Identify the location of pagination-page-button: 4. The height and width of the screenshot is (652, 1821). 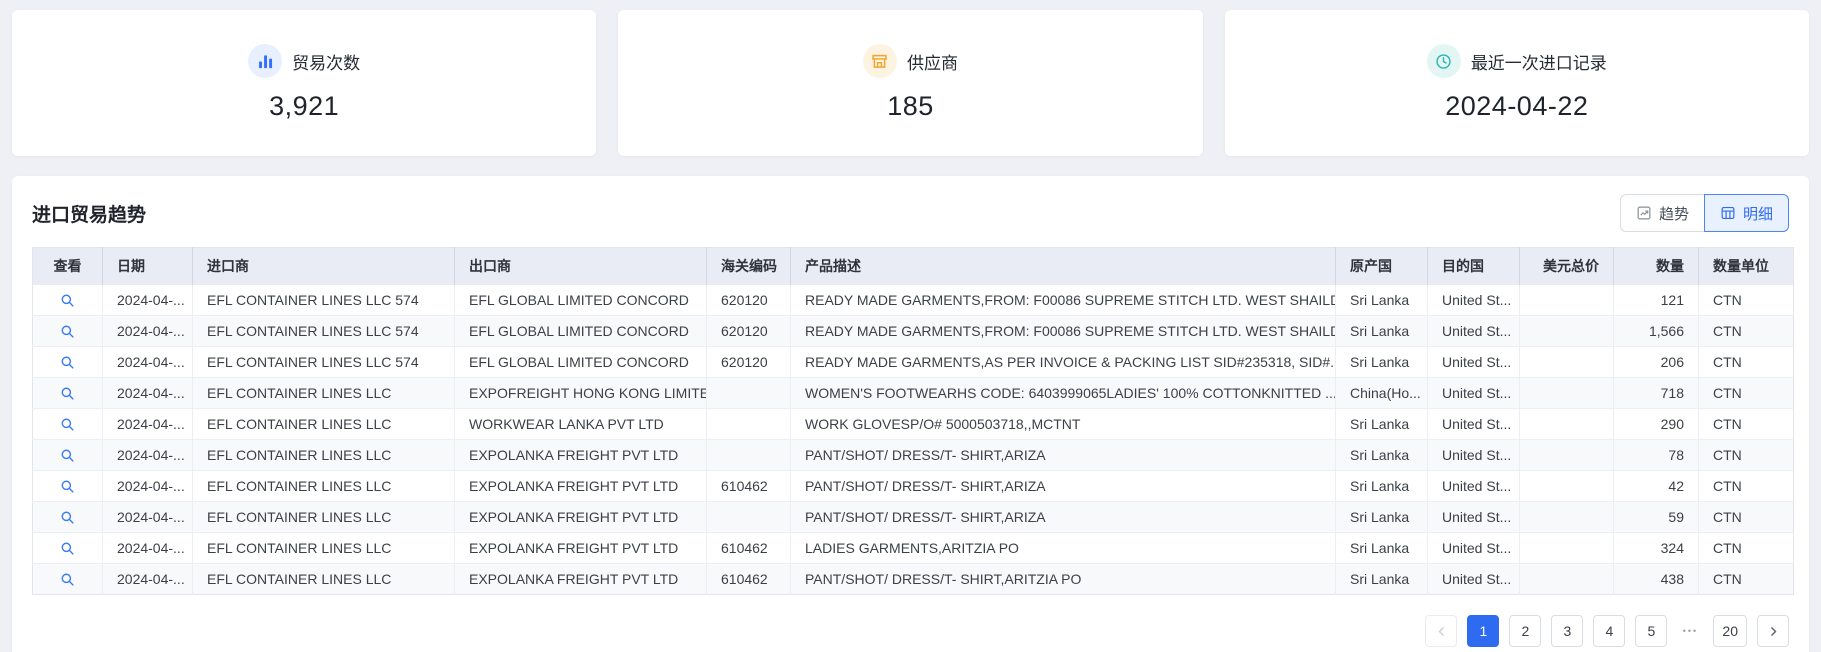
(1609, 631).